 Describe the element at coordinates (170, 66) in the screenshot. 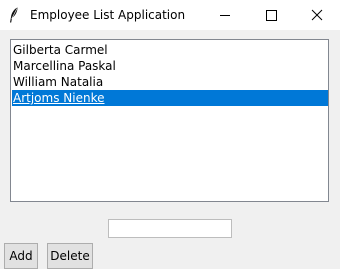

I see `list-item: Marcellina Paskal` at that location.